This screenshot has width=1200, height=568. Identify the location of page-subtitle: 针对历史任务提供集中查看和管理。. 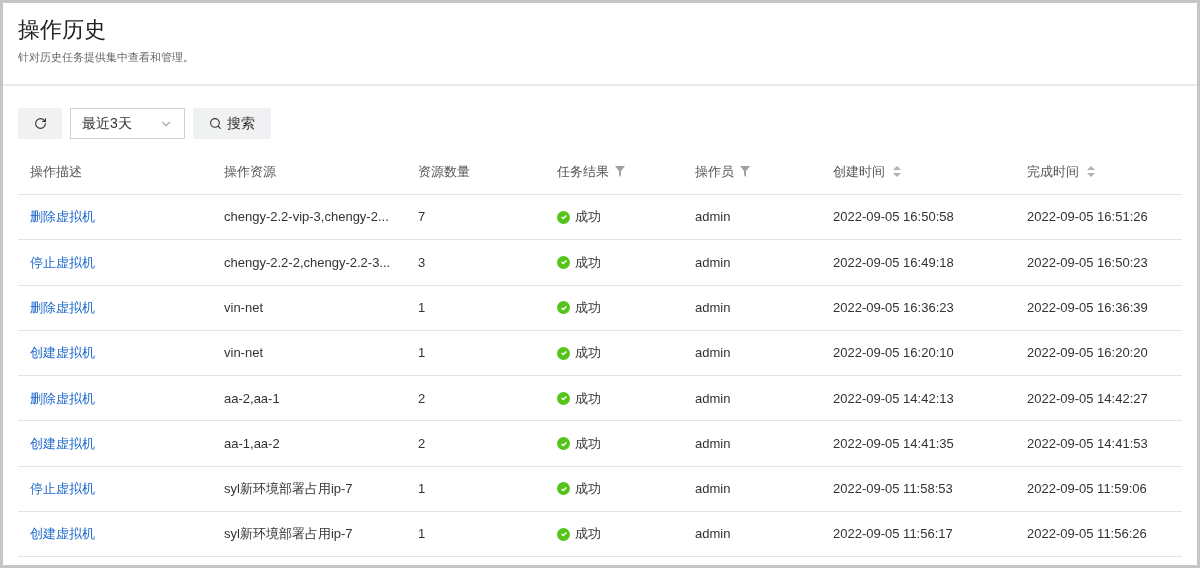
(106, 57).